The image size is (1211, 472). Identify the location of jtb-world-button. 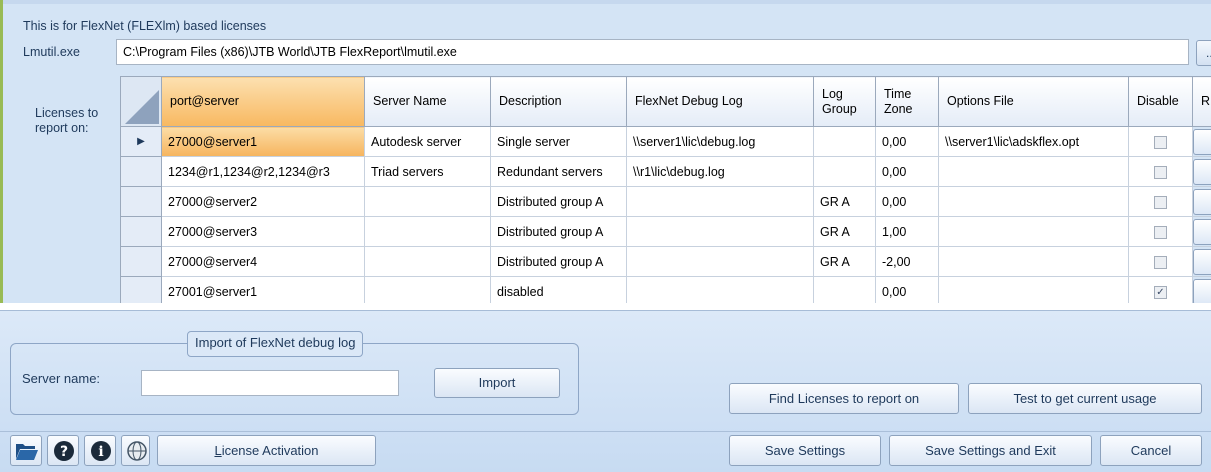
(135, 450).